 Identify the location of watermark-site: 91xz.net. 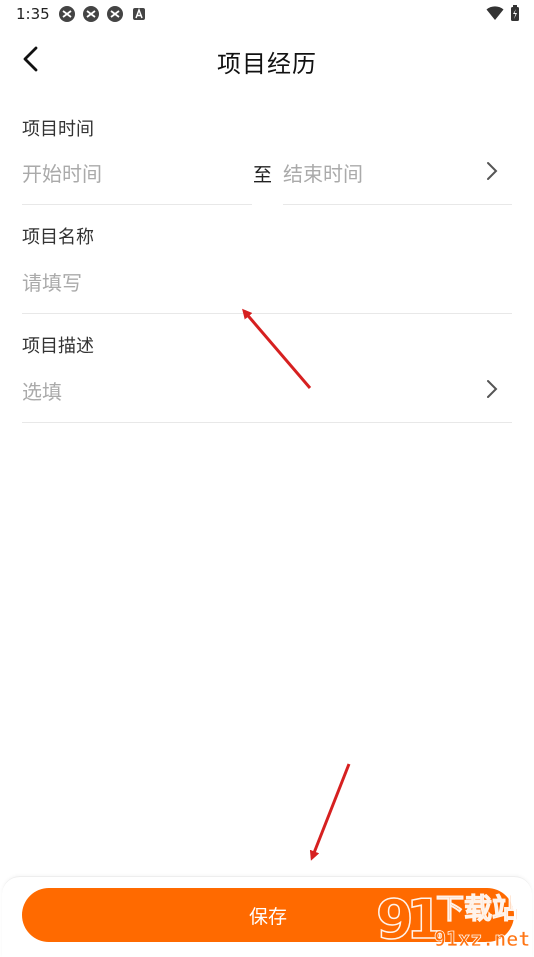
(482, 938).